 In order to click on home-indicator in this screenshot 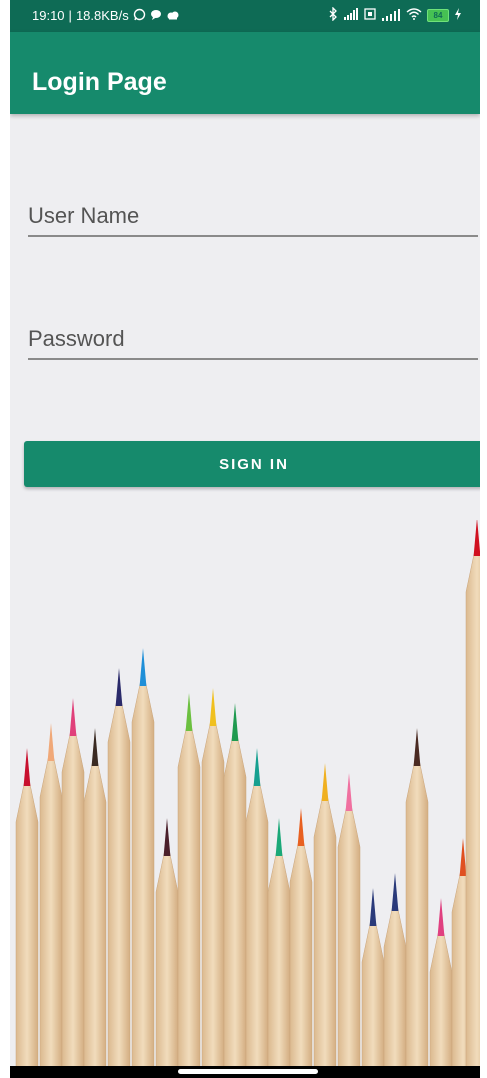, I will do `click(248, 1071)`.